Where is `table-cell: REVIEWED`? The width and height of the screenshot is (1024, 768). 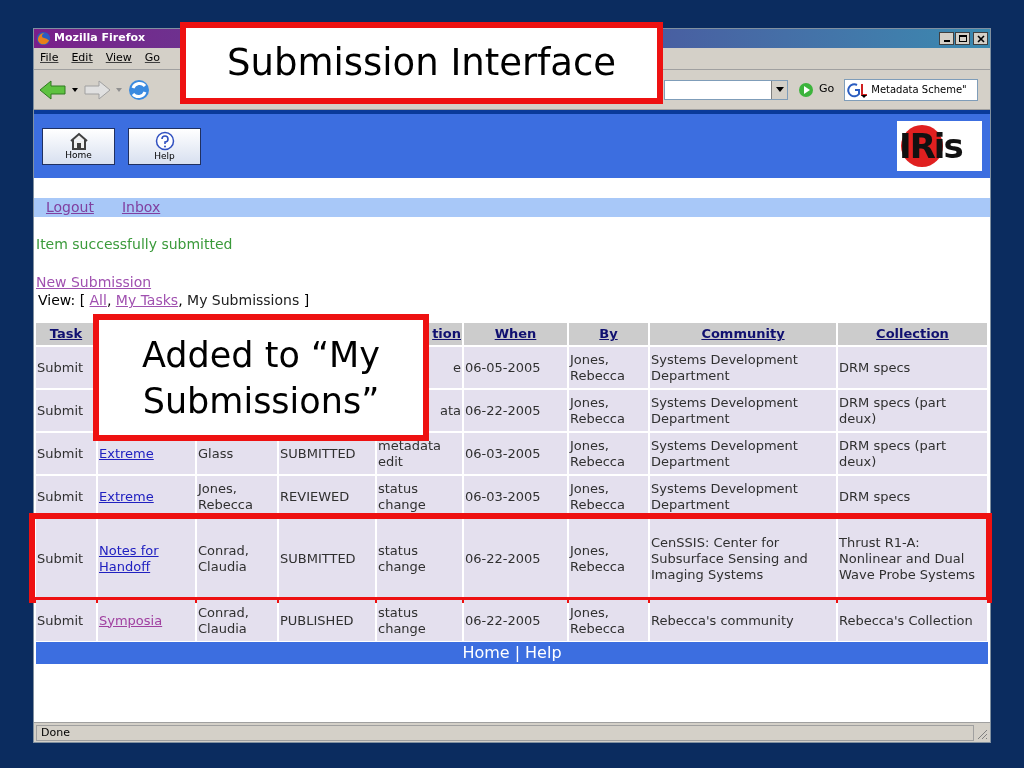
table-cell: REVIEWED is located at coordinates (315, 496).